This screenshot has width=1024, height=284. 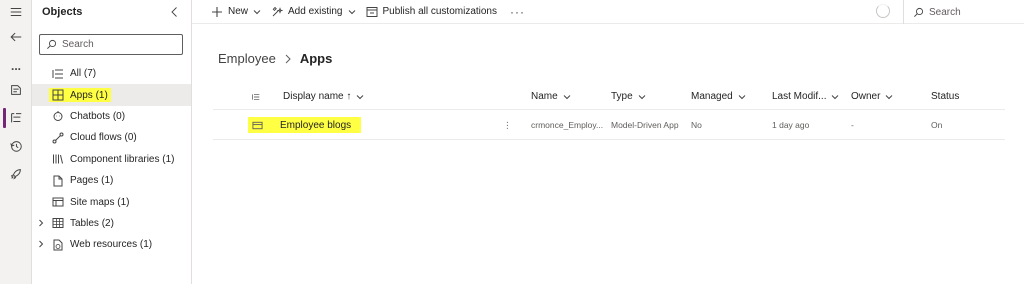 I want to click on tree-item-component-libraries: Component libraries (1), so click(x=111, y=159).